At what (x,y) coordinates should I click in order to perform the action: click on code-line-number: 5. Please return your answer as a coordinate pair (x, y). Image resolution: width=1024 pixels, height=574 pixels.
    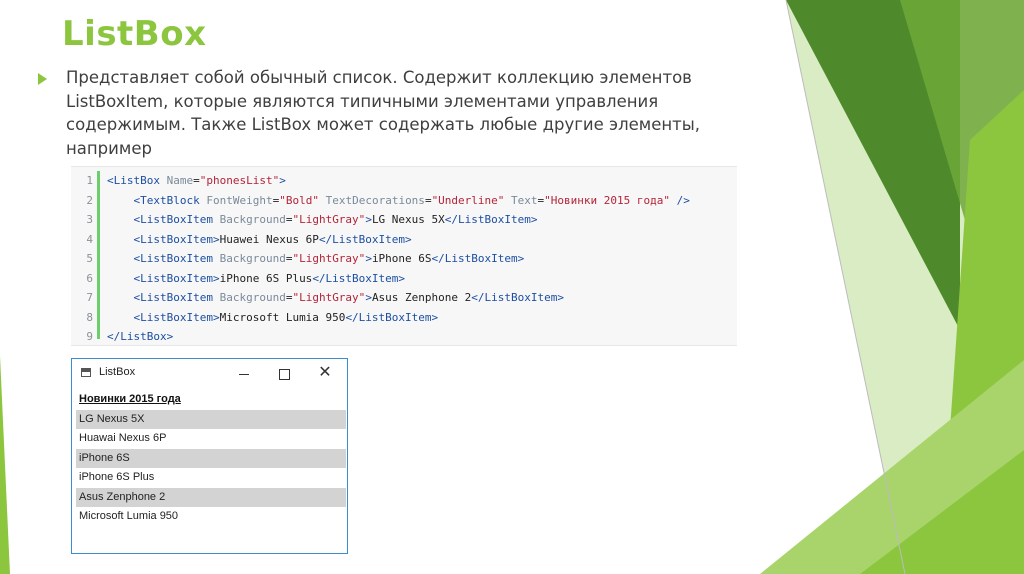
    Looking at the image, I should click on (89, 258).